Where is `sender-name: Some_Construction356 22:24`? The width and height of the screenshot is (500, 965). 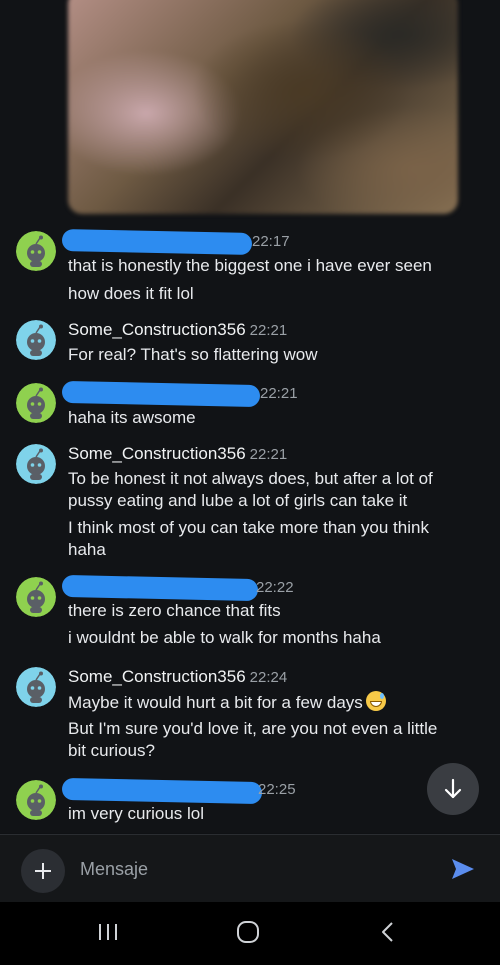
sender-name: Some_Construction356 22:24 is located at coordinates (177, 677).